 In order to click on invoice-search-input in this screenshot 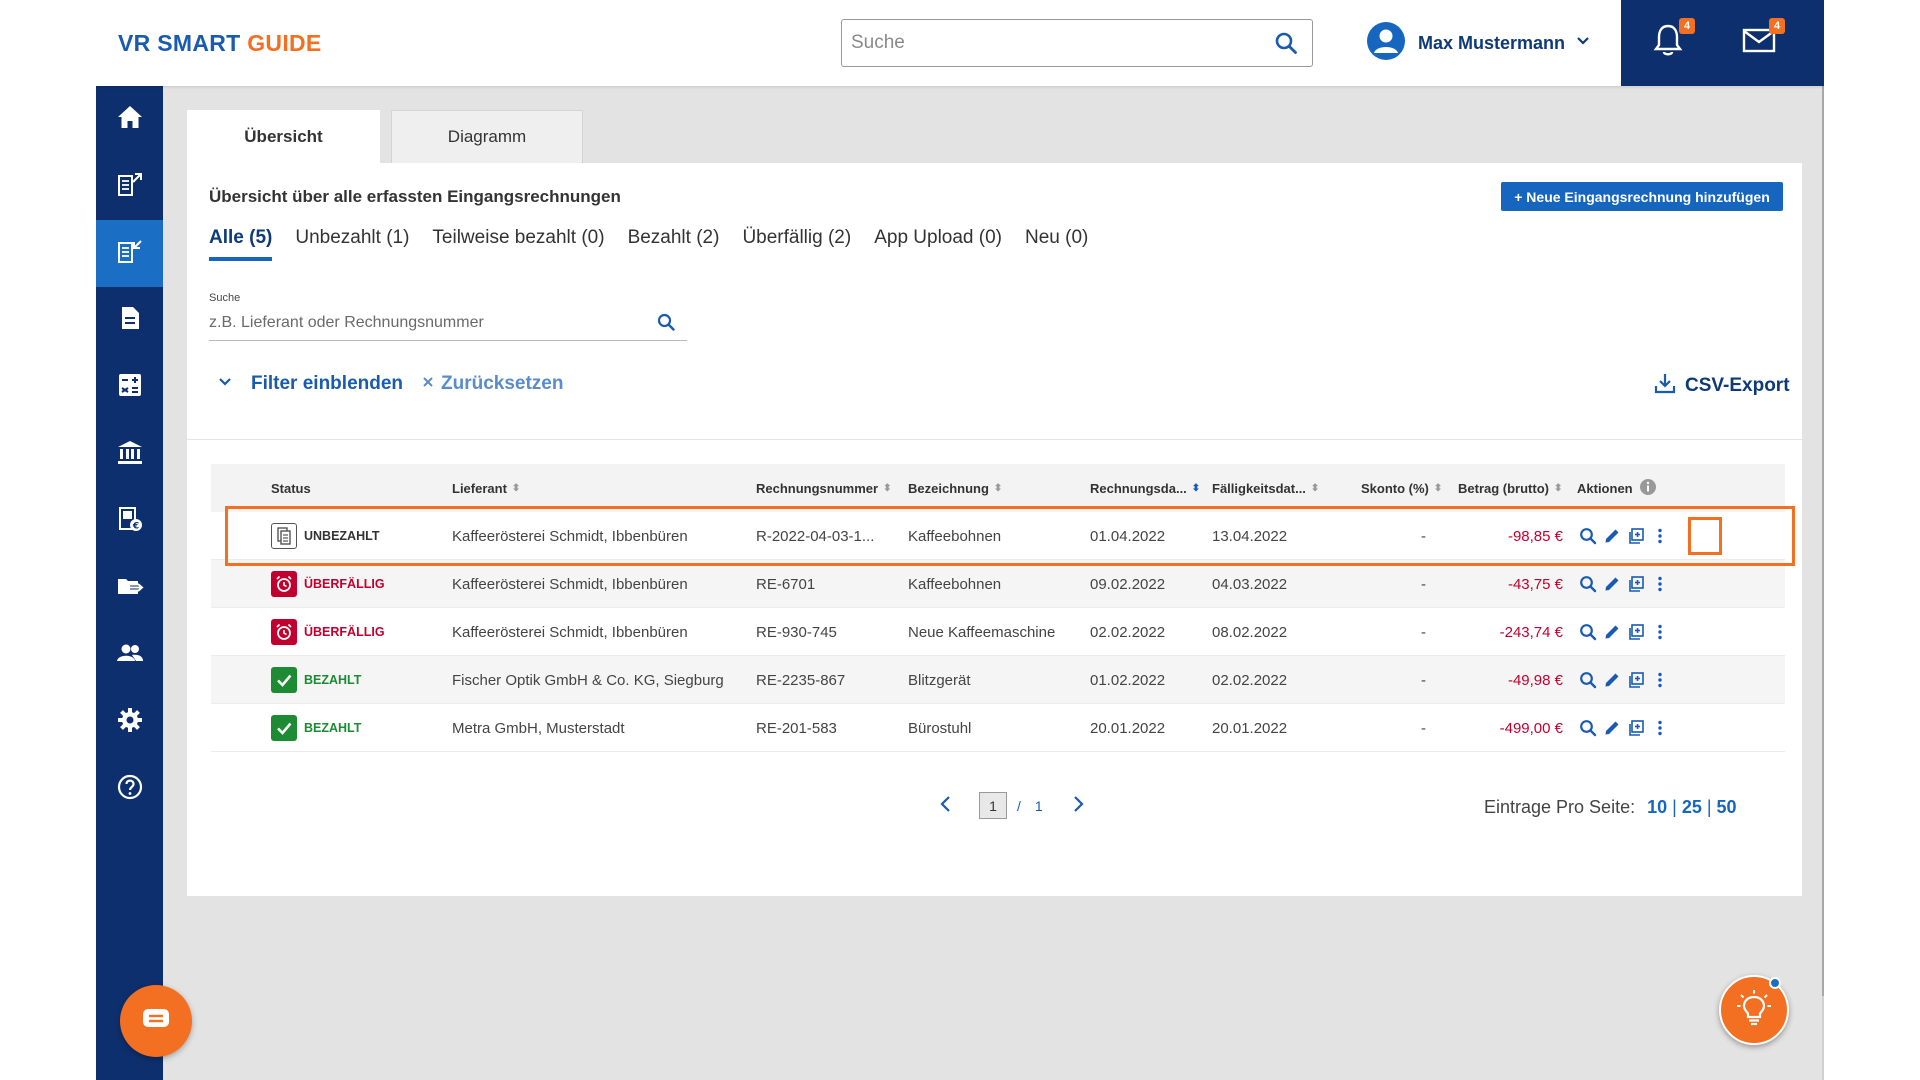, I will do `click(429, 323)`.